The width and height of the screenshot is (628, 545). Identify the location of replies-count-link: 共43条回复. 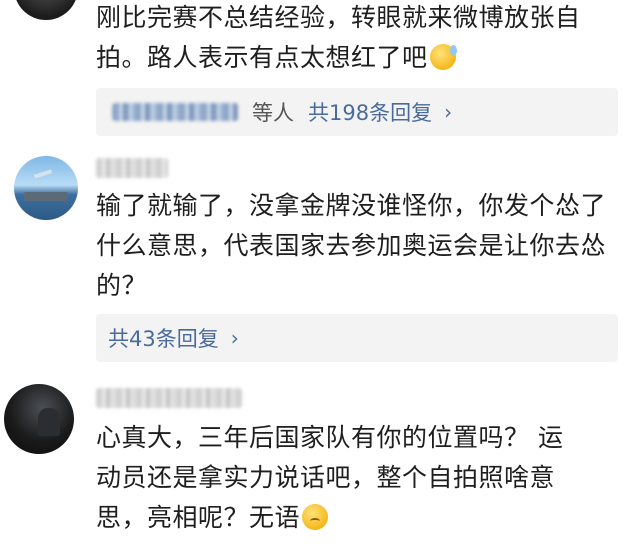
(163, 338).